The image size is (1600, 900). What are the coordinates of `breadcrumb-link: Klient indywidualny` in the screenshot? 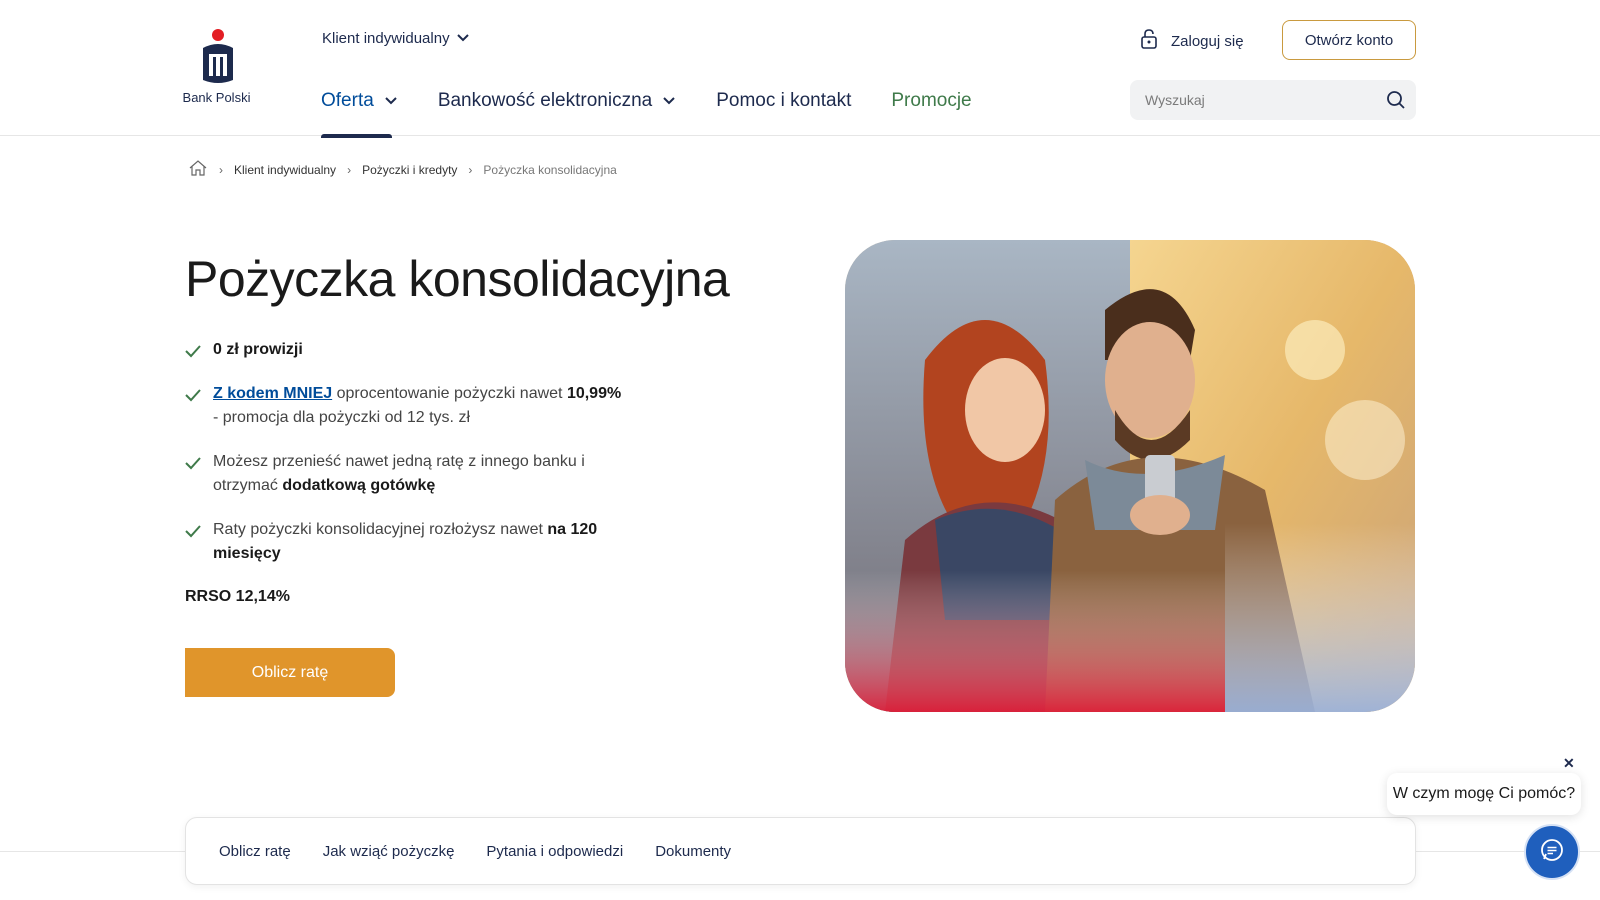 It's located at (285, 170).